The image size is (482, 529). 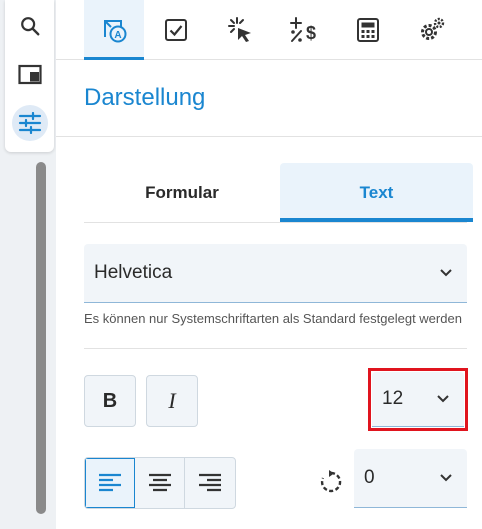 I want to click on tab-checkbox, so click(x=176, y=30).